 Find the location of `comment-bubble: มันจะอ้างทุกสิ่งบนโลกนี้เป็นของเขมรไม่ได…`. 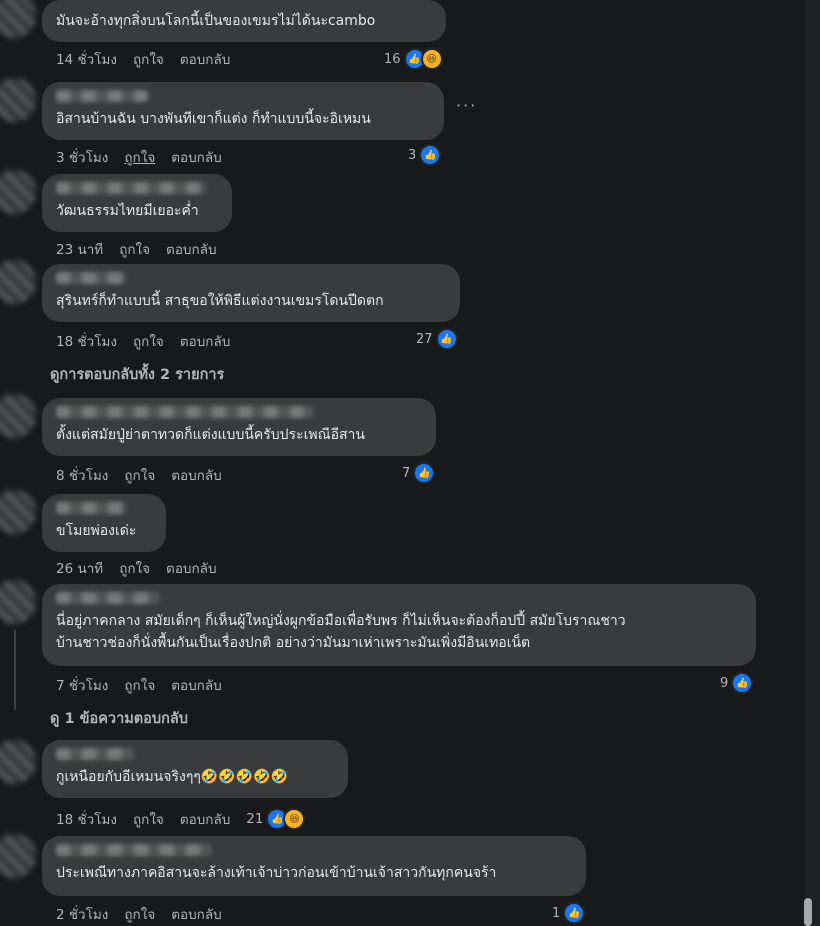

comment-bubble: มันจะอ้างทุกสิ่งบนโลกนี้เป็นของเขมรไม่ได… is located at coordinates (244, 21).